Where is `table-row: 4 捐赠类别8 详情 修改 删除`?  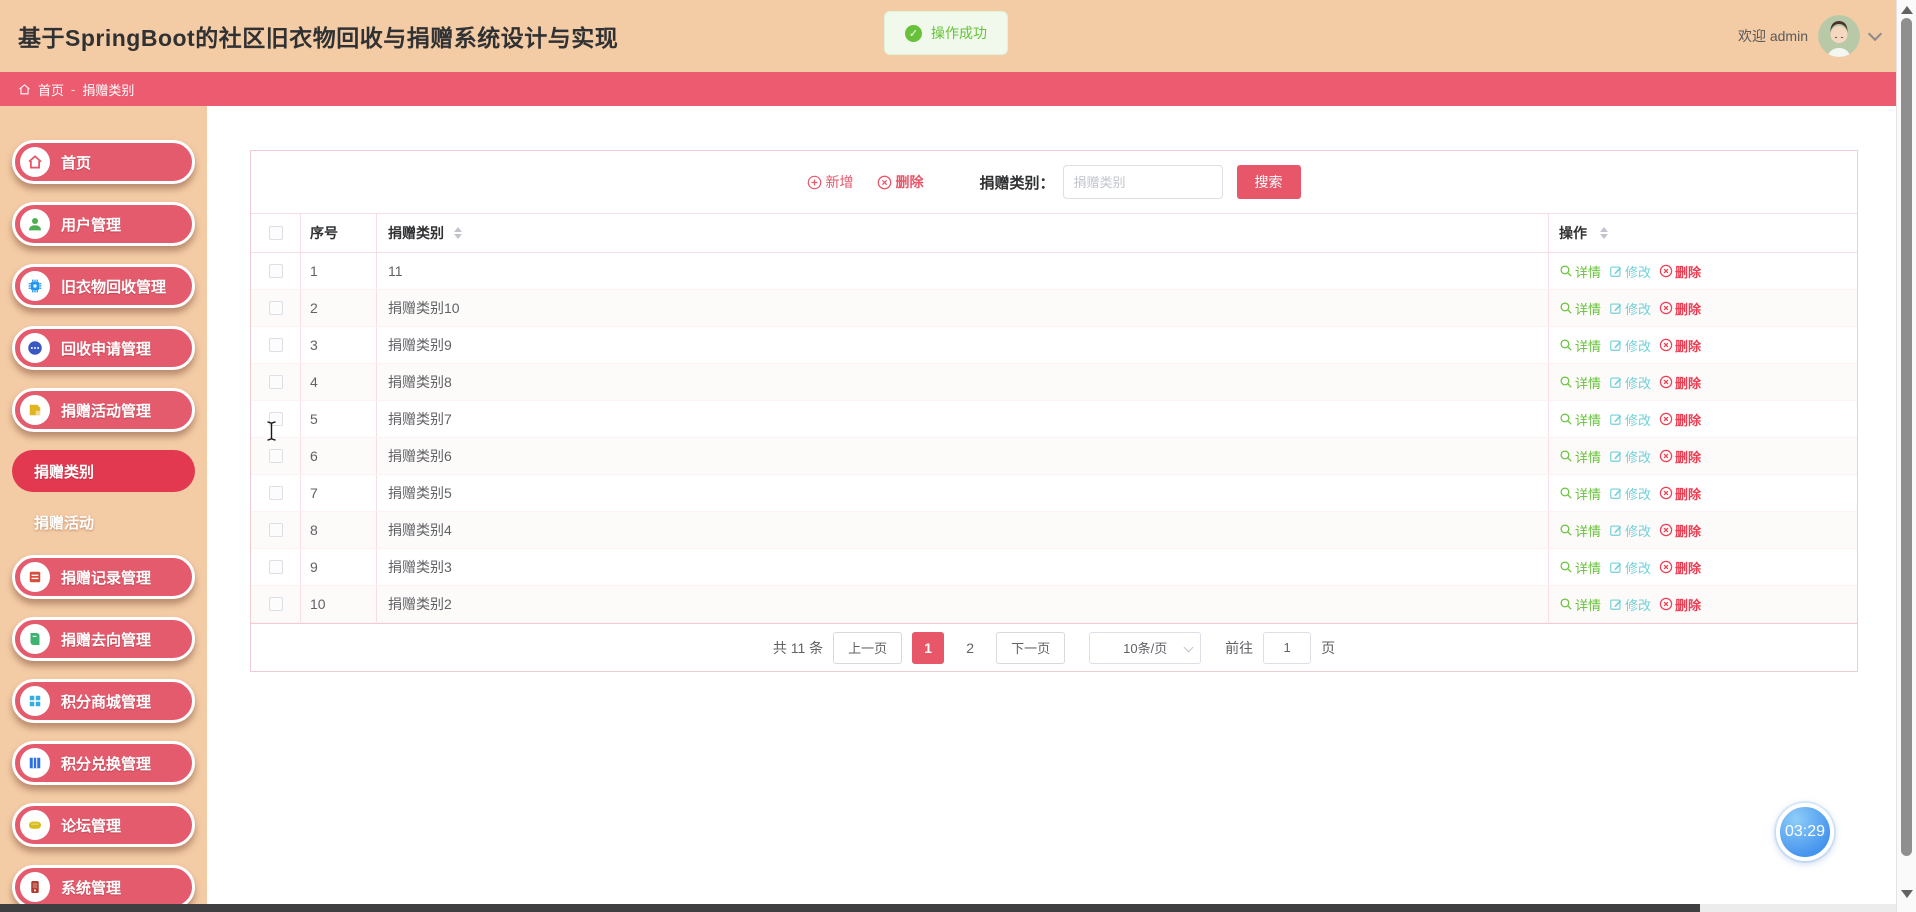
table-row: 4 捐赠类别8 详情 修改 删除 is located at coordinates (1054, 382).